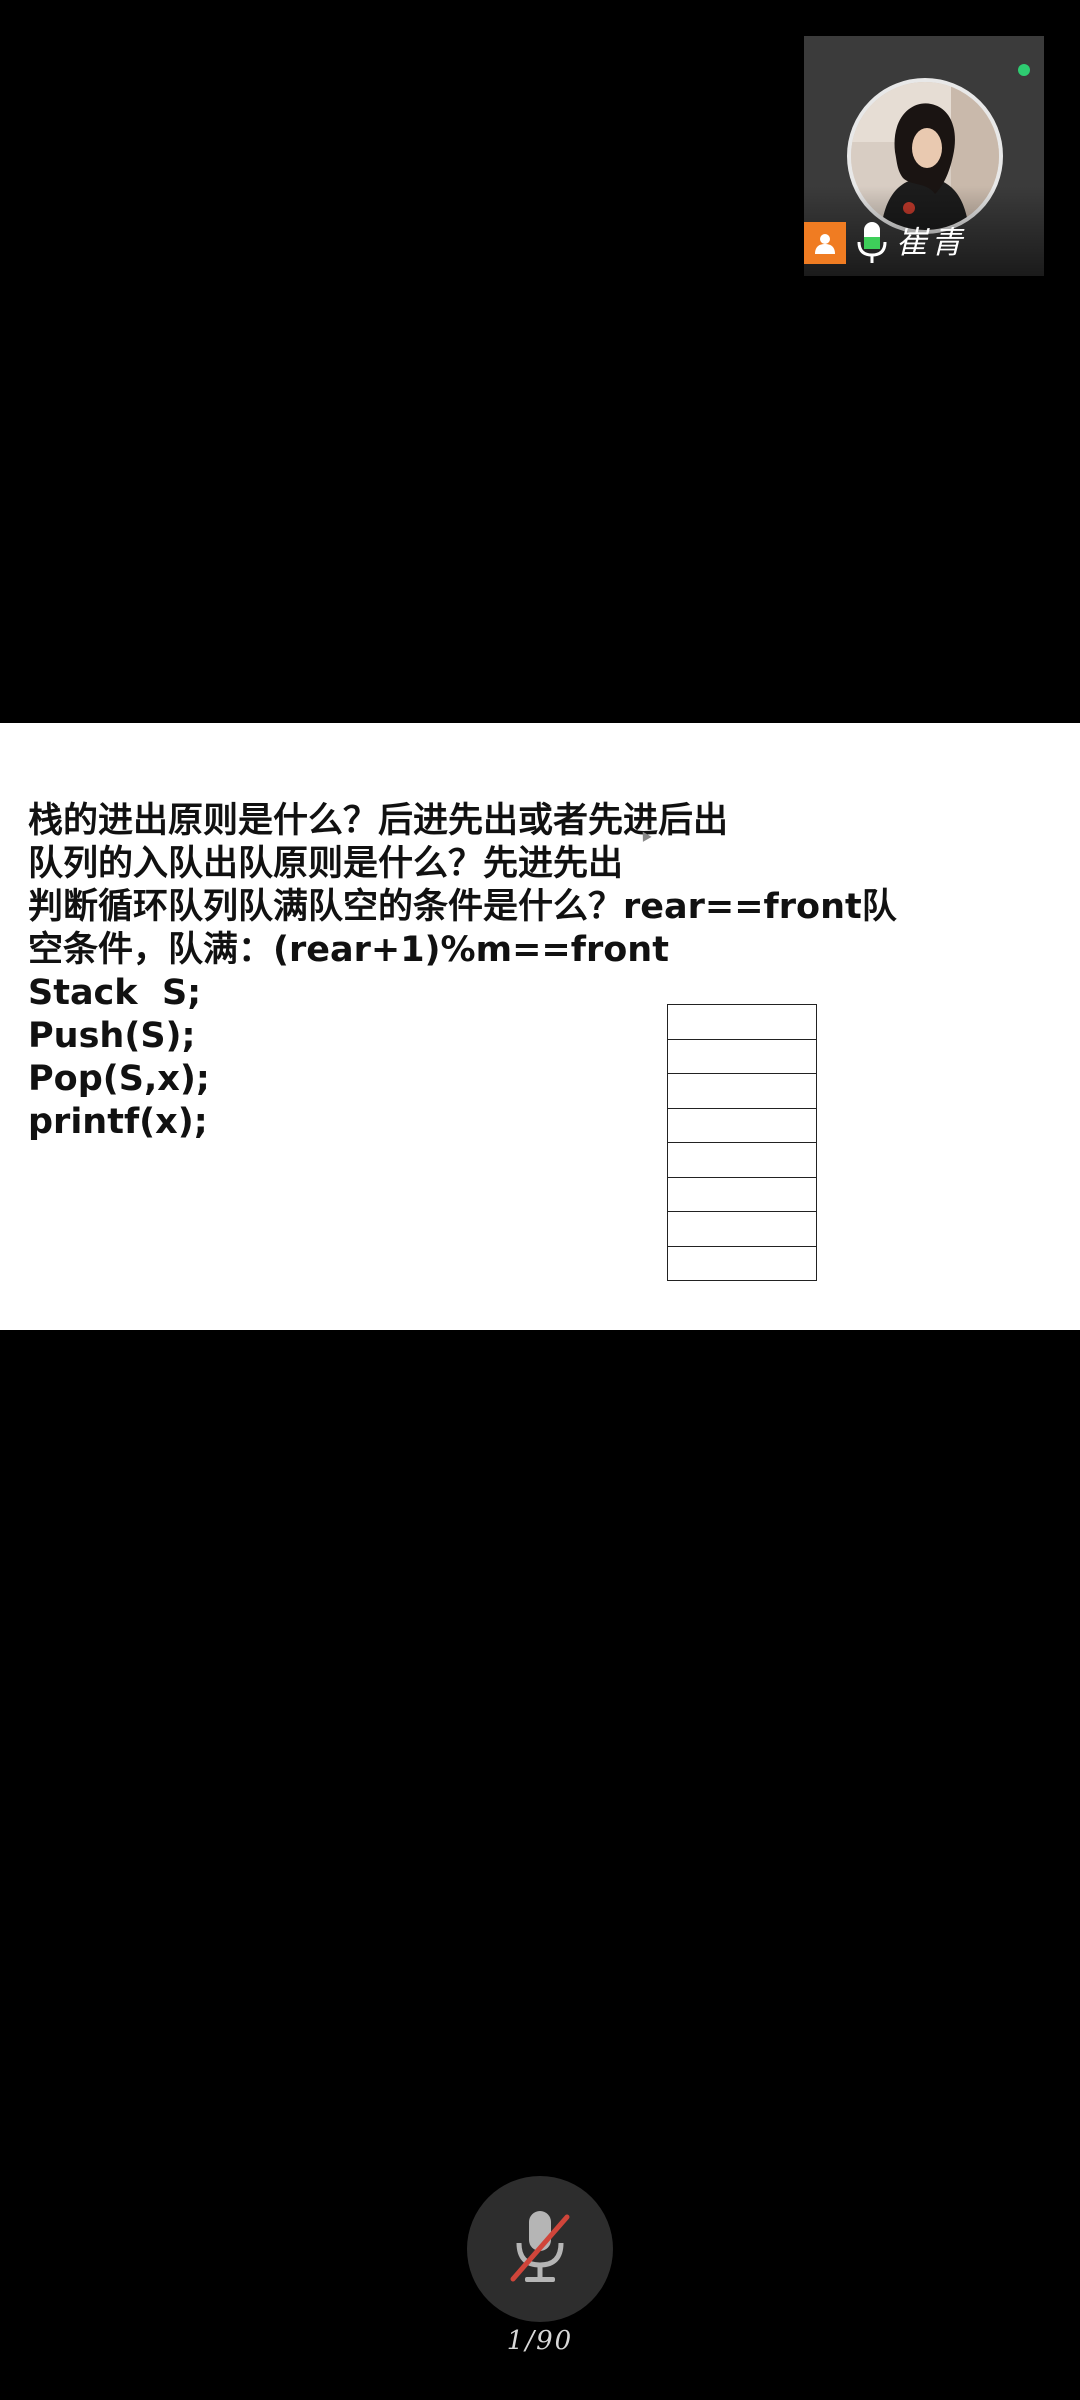  Describe the element at coordinates (462, 907) in the screenshot. I see `slide-line: 判断循环队列队满队空的条件是什么？rear==front队` at that location.